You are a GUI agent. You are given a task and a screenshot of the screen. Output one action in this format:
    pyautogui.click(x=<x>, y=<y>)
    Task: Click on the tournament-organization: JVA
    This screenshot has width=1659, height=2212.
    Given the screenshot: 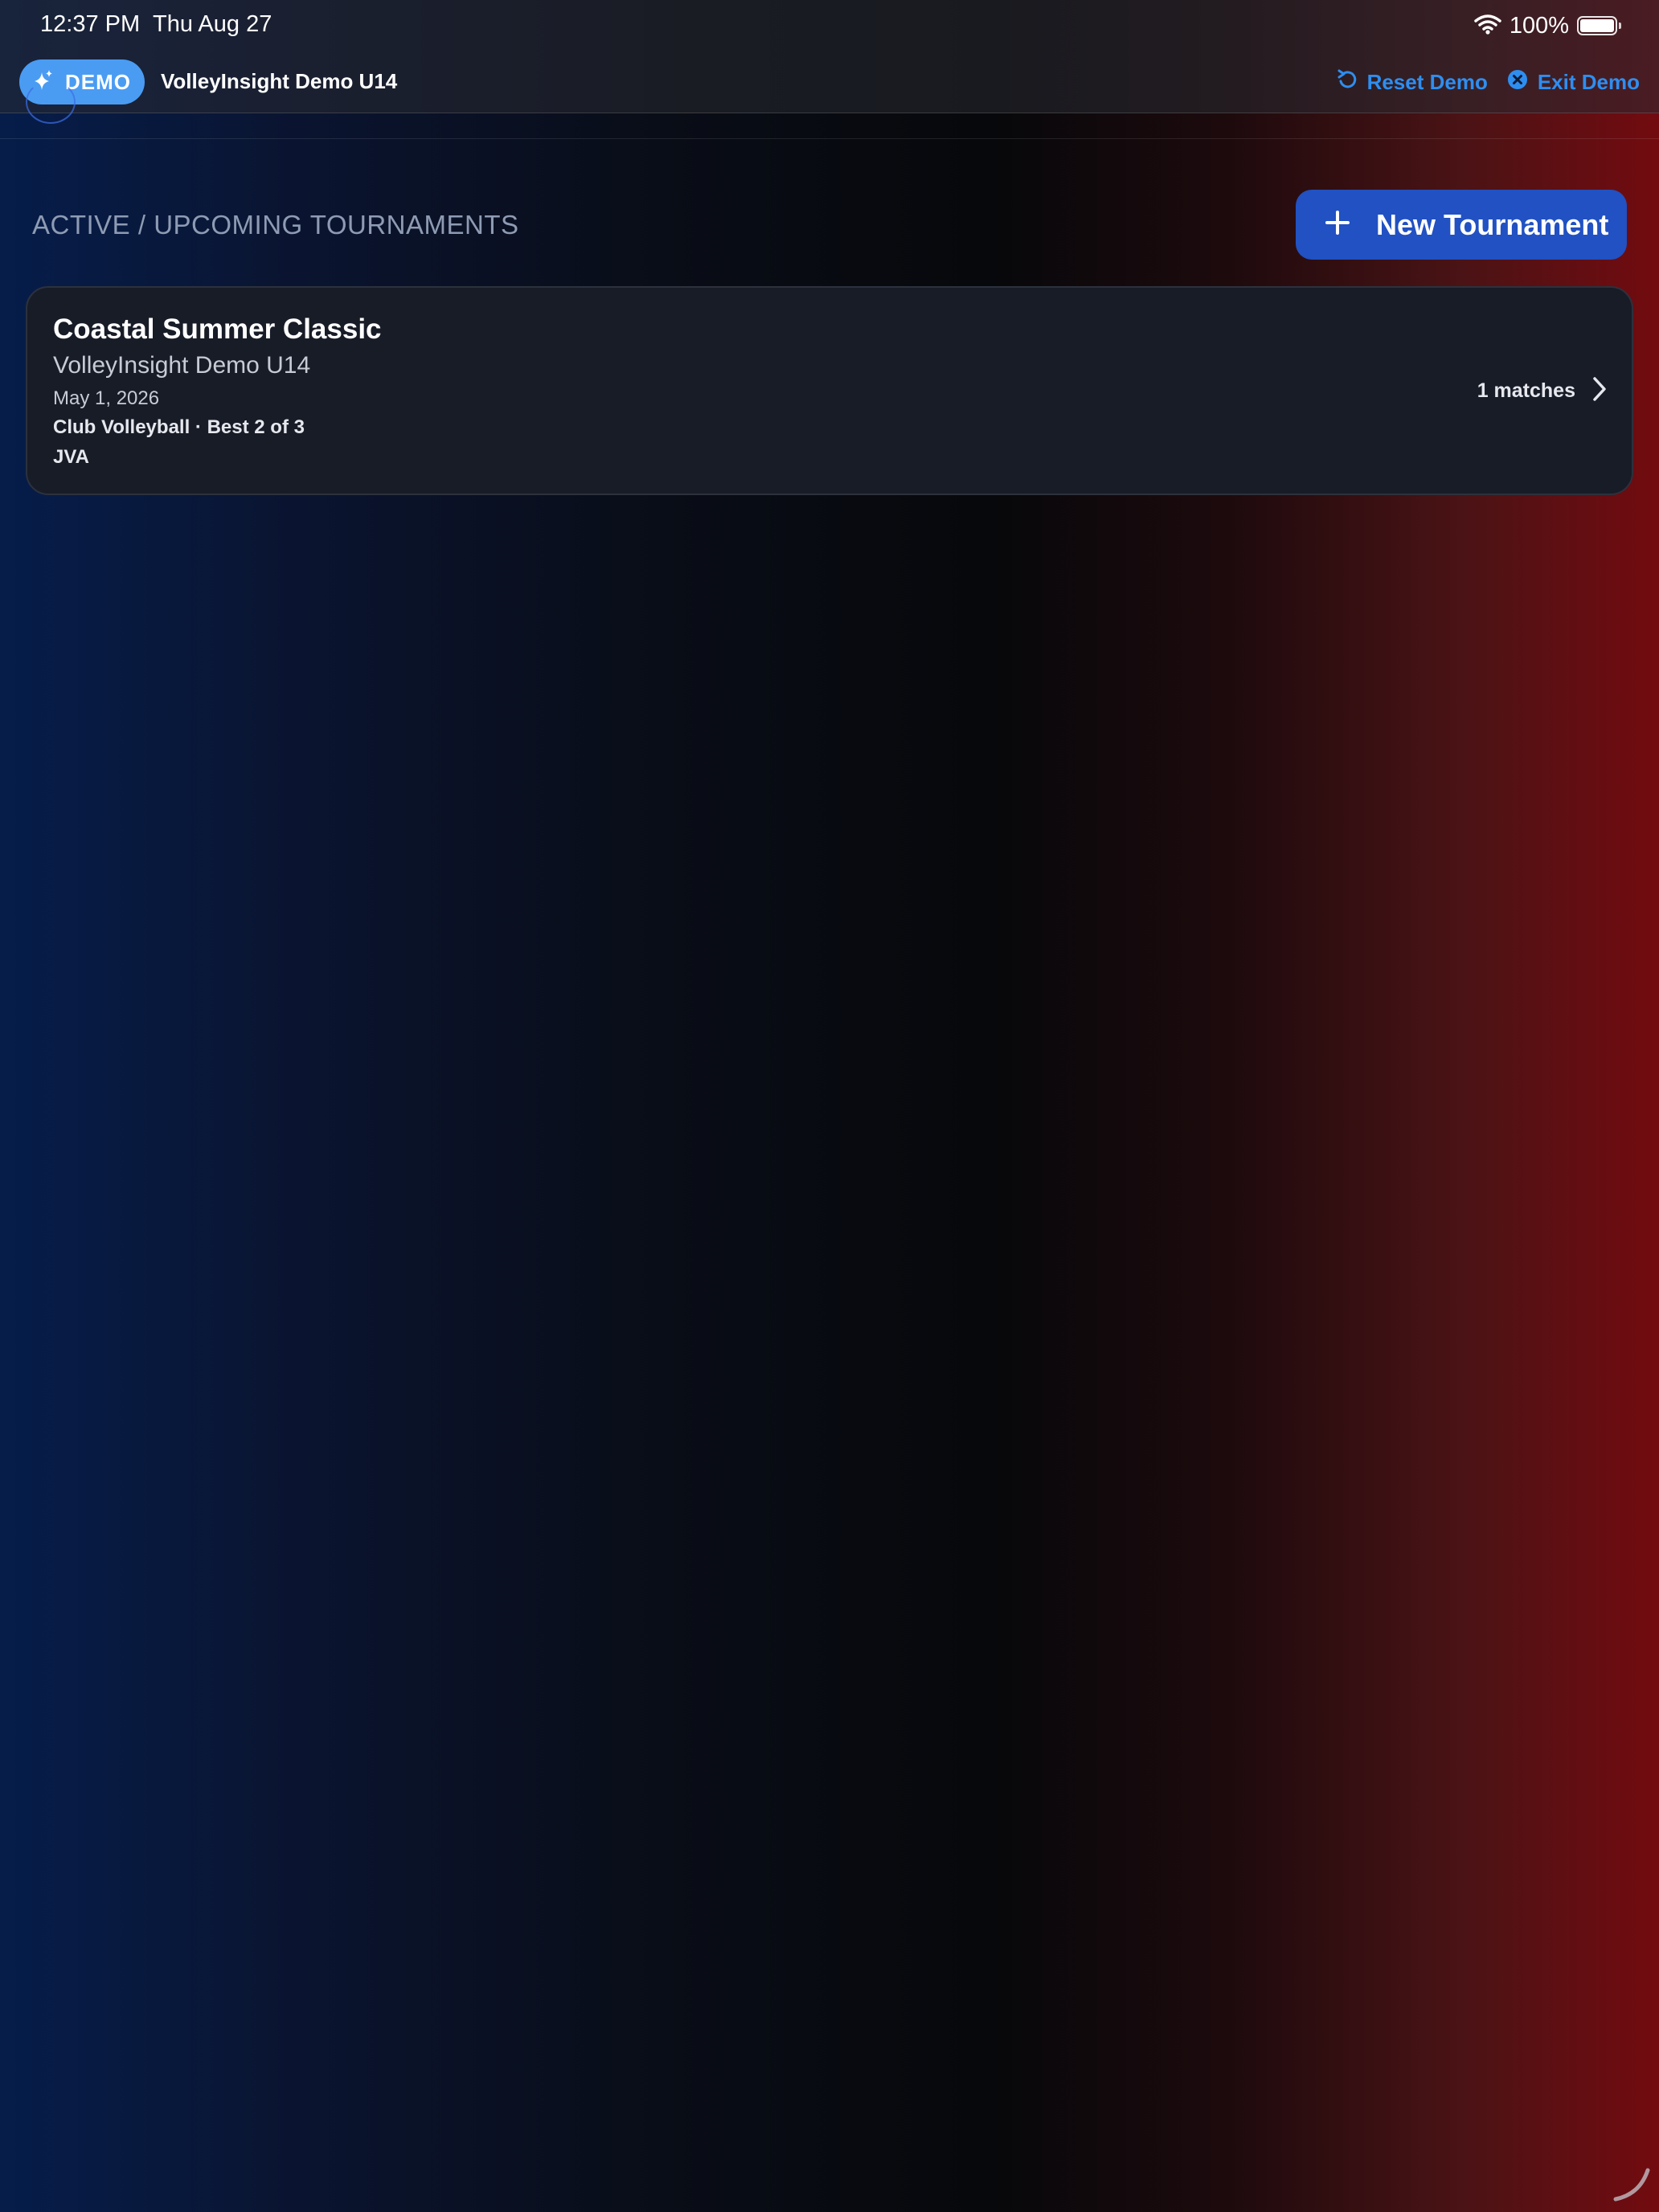 What is the action you would take?
    pyautogui.click(x=71, y=457)
    